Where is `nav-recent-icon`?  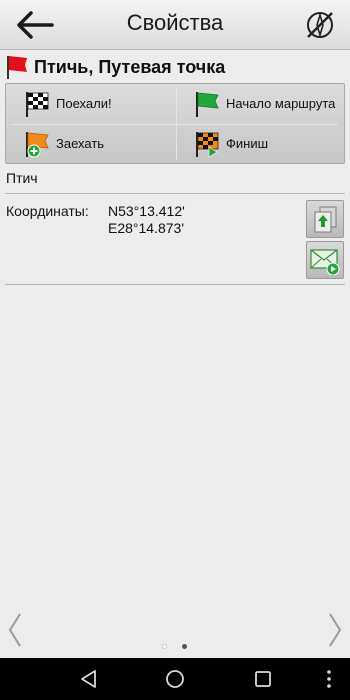
nav-recent-icon is located at coordinates (263, 679).